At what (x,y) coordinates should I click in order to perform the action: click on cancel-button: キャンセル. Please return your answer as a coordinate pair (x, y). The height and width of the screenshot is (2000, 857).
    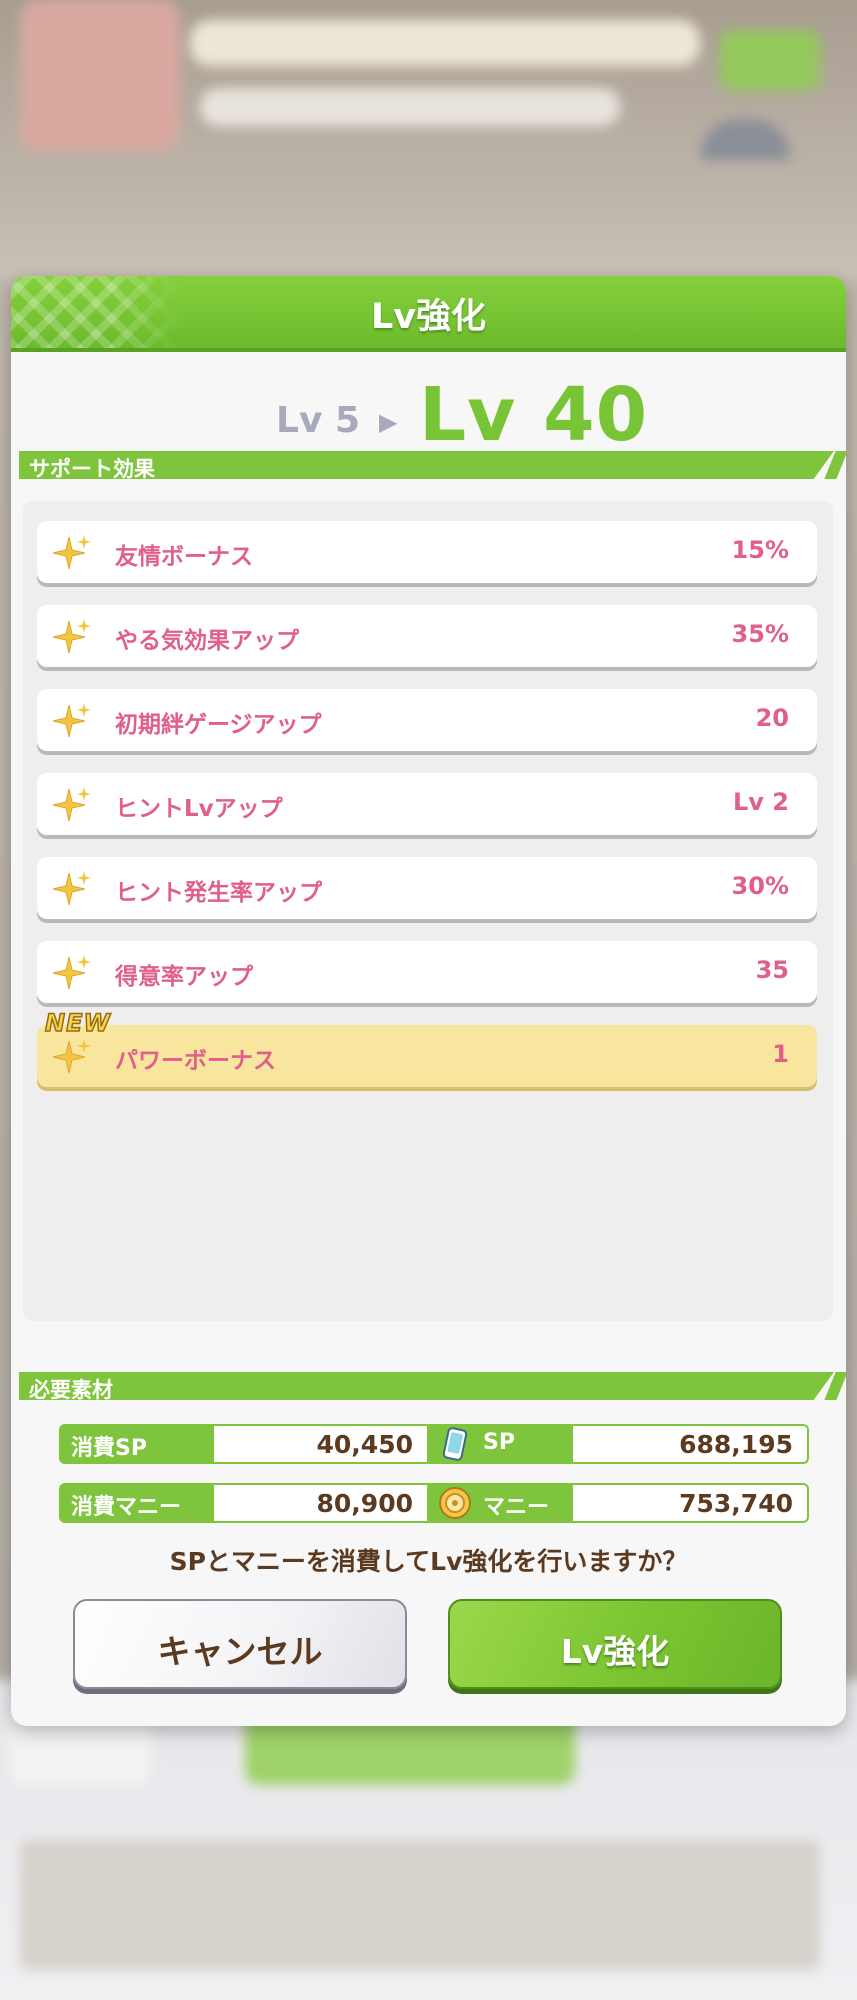
    Looking at the image, I should click on (240, 1644).